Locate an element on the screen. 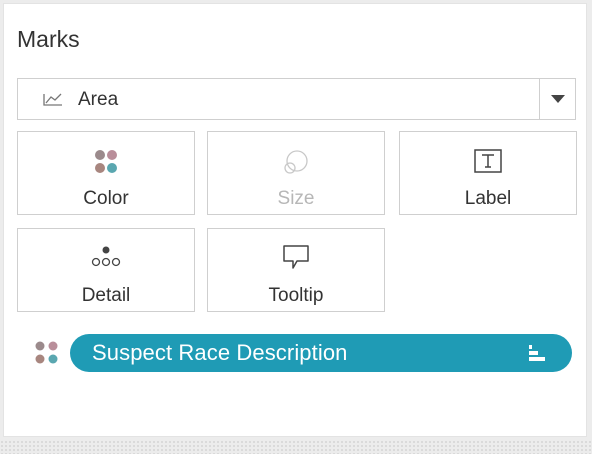 The image size is (592, 454). size-card-label: Size is located at coordinates (296, 198).